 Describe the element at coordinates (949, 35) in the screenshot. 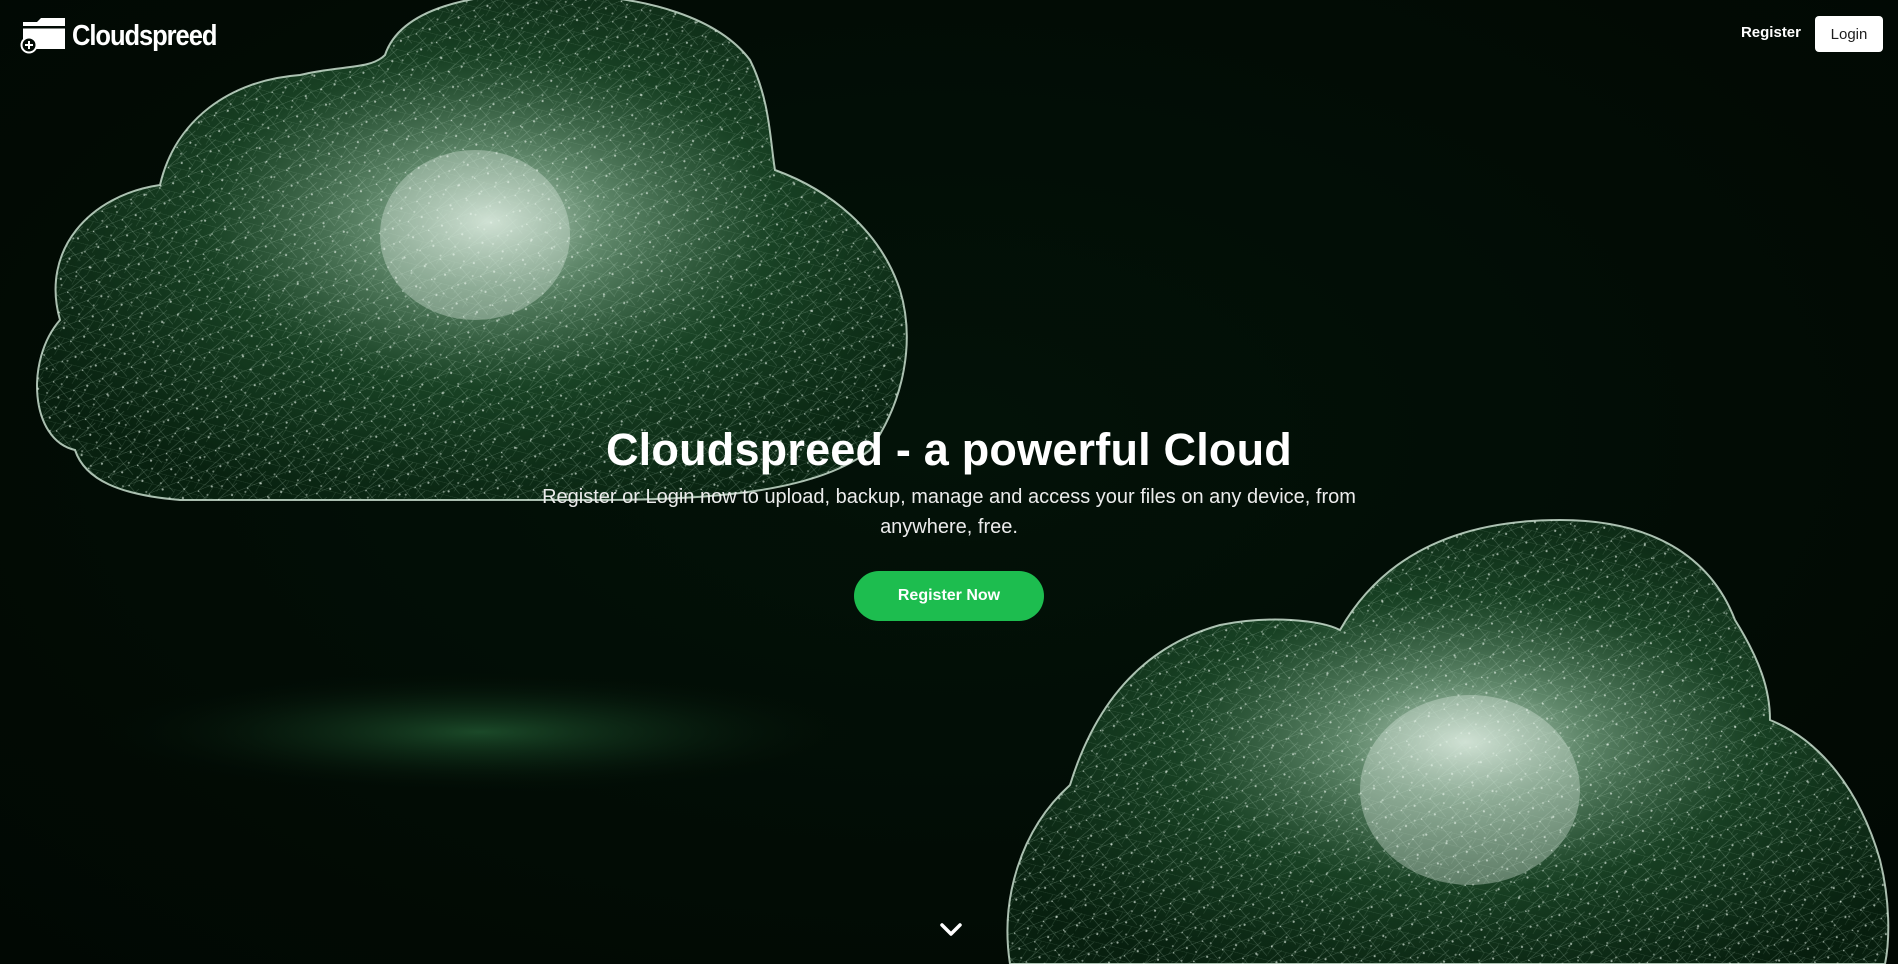

I see `top-navbar: Cloudspreed Register Login` at that location.